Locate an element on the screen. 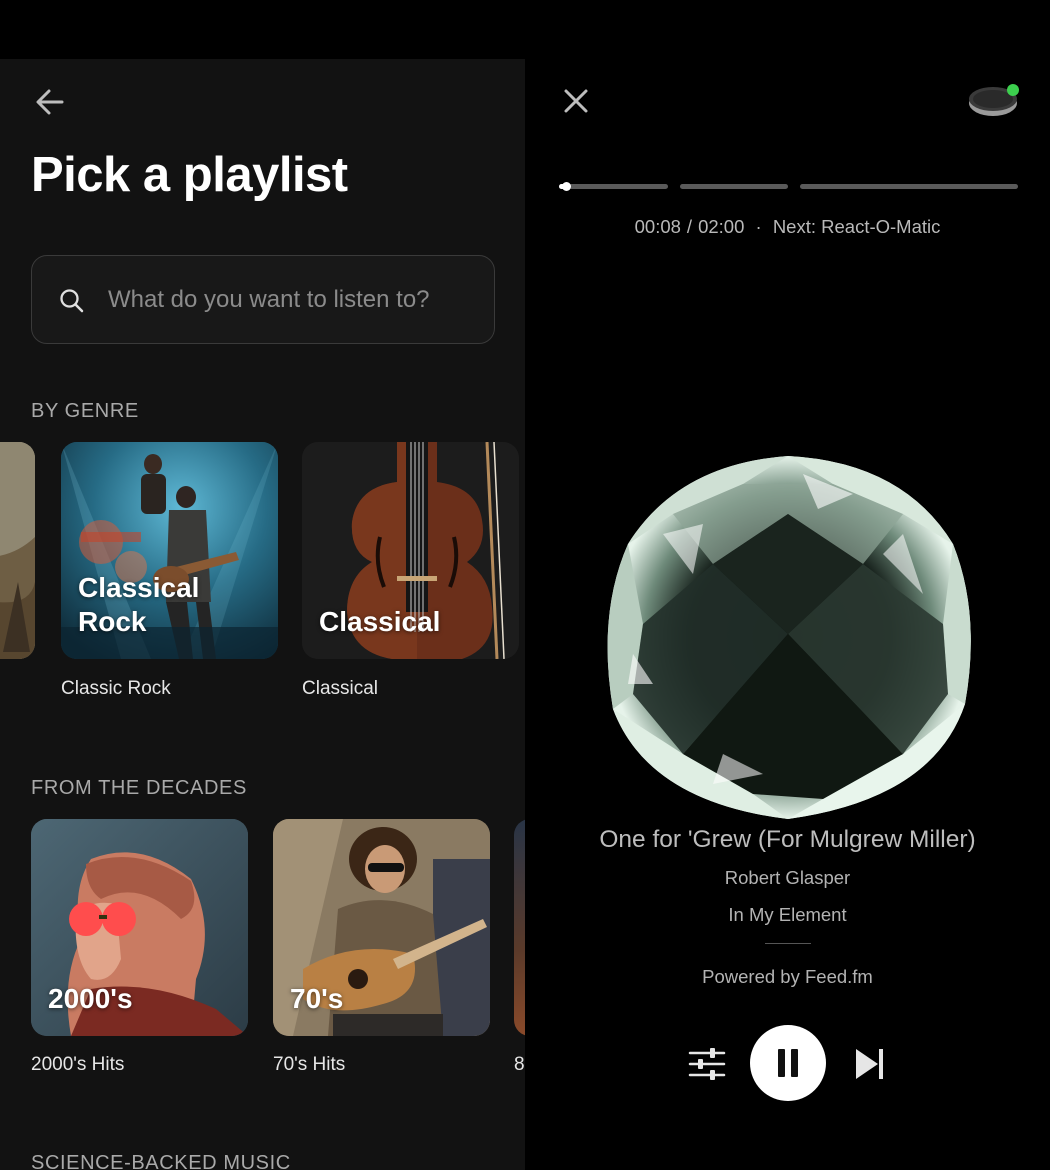 Image resolution: width=1050 pixels, height=1170 pixels. status-bar is located at coordinates (525, 29).